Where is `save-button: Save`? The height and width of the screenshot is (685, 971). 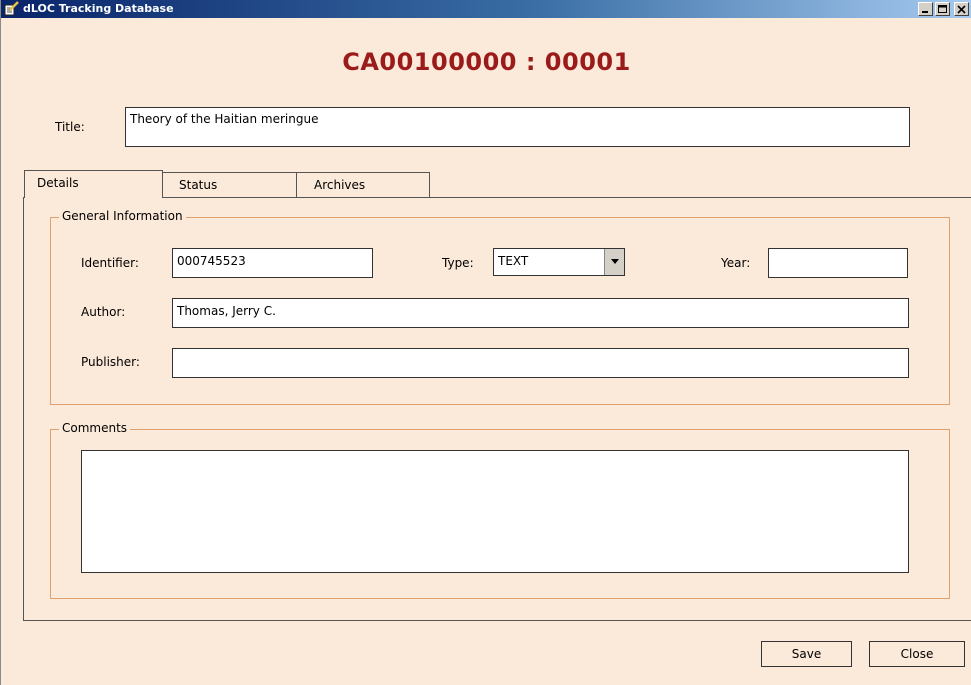
save-button: Save is located at coordinates (806, 654).